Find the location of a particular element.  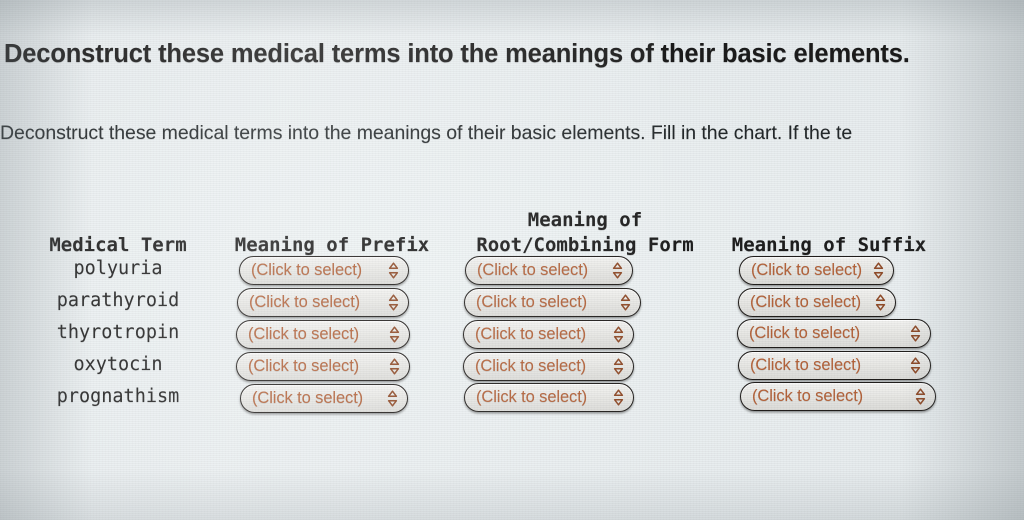

prefix-select-label-row-1: (Click to select) is located at coordinates (307, 270).